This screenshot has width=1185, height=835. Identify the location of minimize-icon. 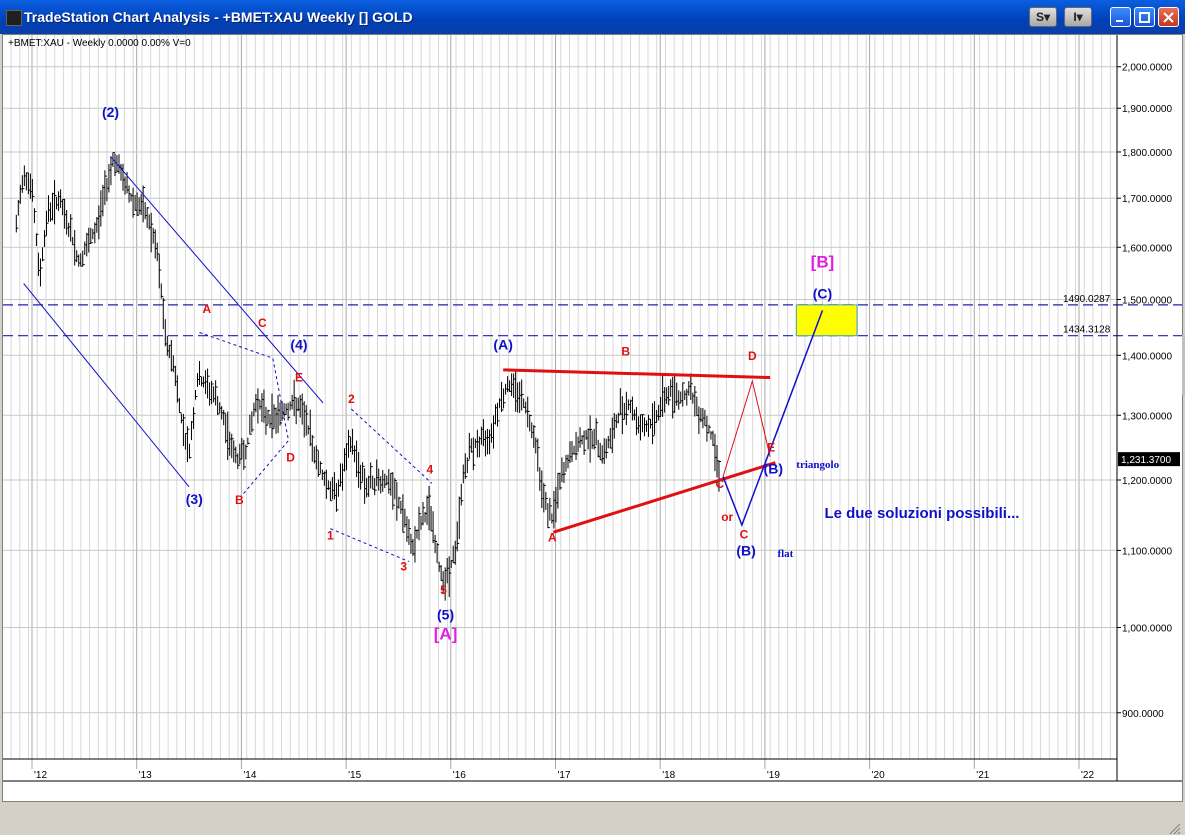
(1119, 20).